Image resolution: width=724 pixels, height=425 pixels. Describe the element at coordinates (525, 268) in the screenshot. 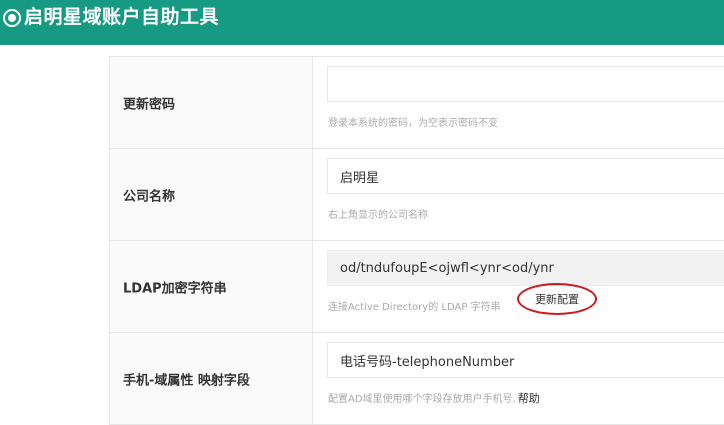

I see `ldap-string-input` at that location.